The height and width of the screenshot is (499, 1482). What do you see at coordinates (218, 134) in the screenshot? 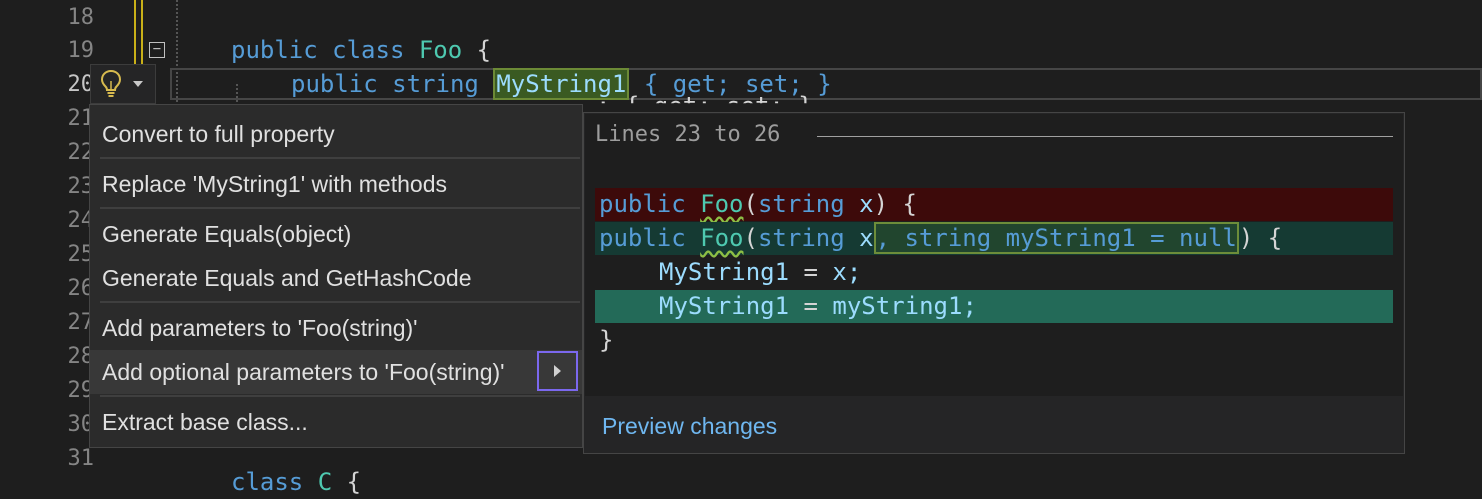
I see `menu-item-convert-full-property: Convert to full property` at bounding box center [218, 134].